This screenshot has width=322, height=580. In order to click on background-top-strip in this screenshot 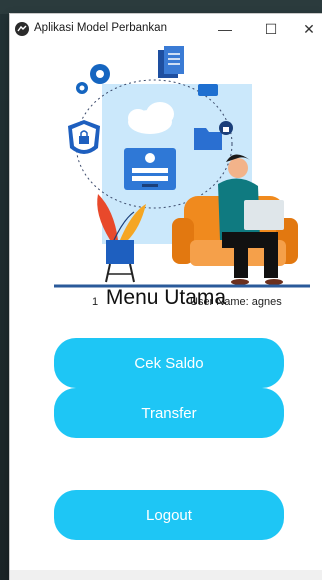, I will do `click(161, 7)`.